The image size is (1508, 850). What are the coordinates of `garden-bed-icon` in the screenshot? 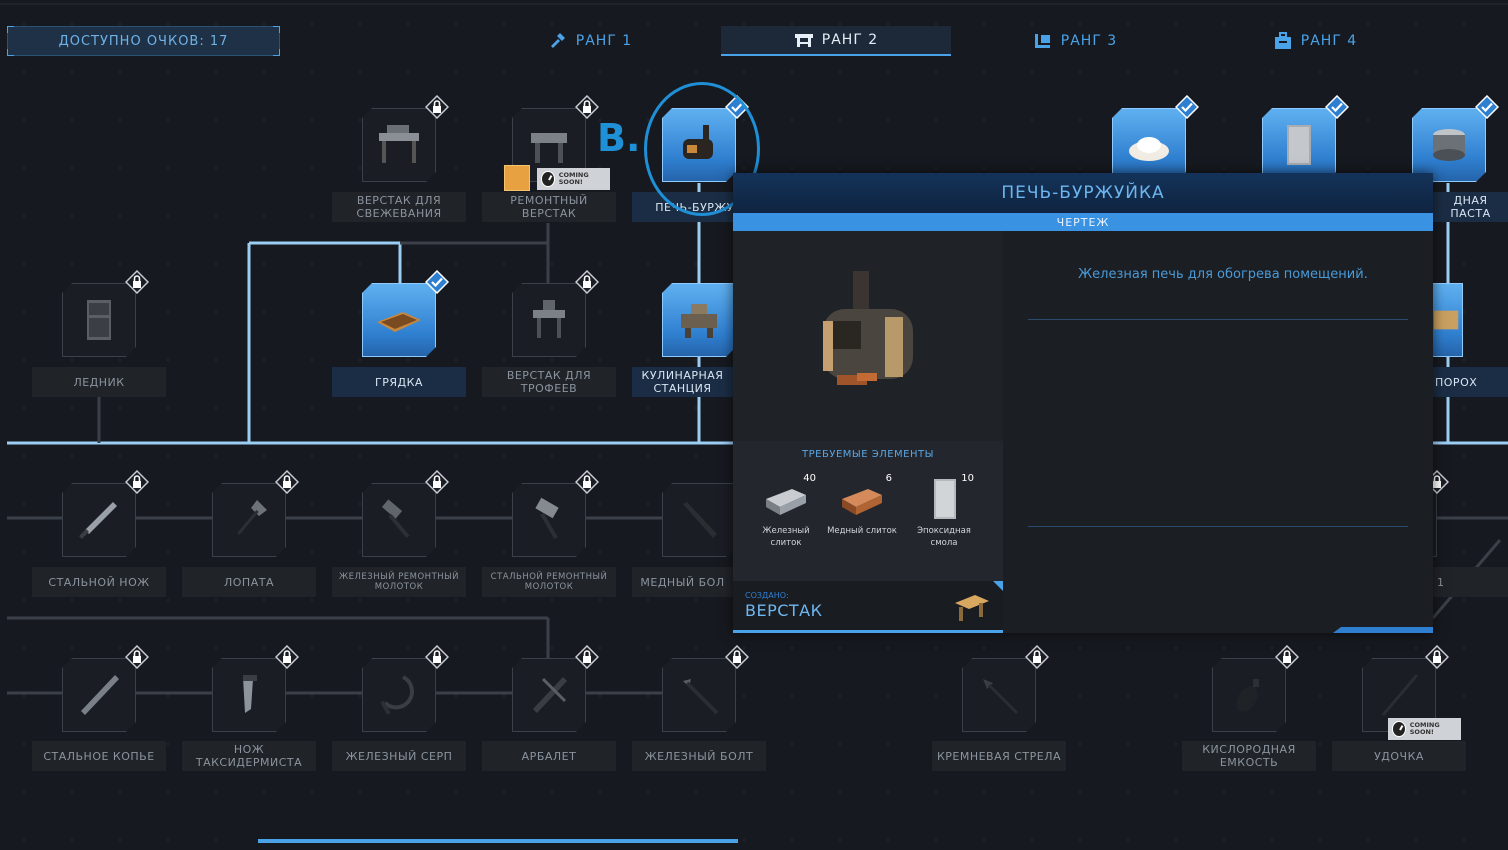 It's located at (399, 320).